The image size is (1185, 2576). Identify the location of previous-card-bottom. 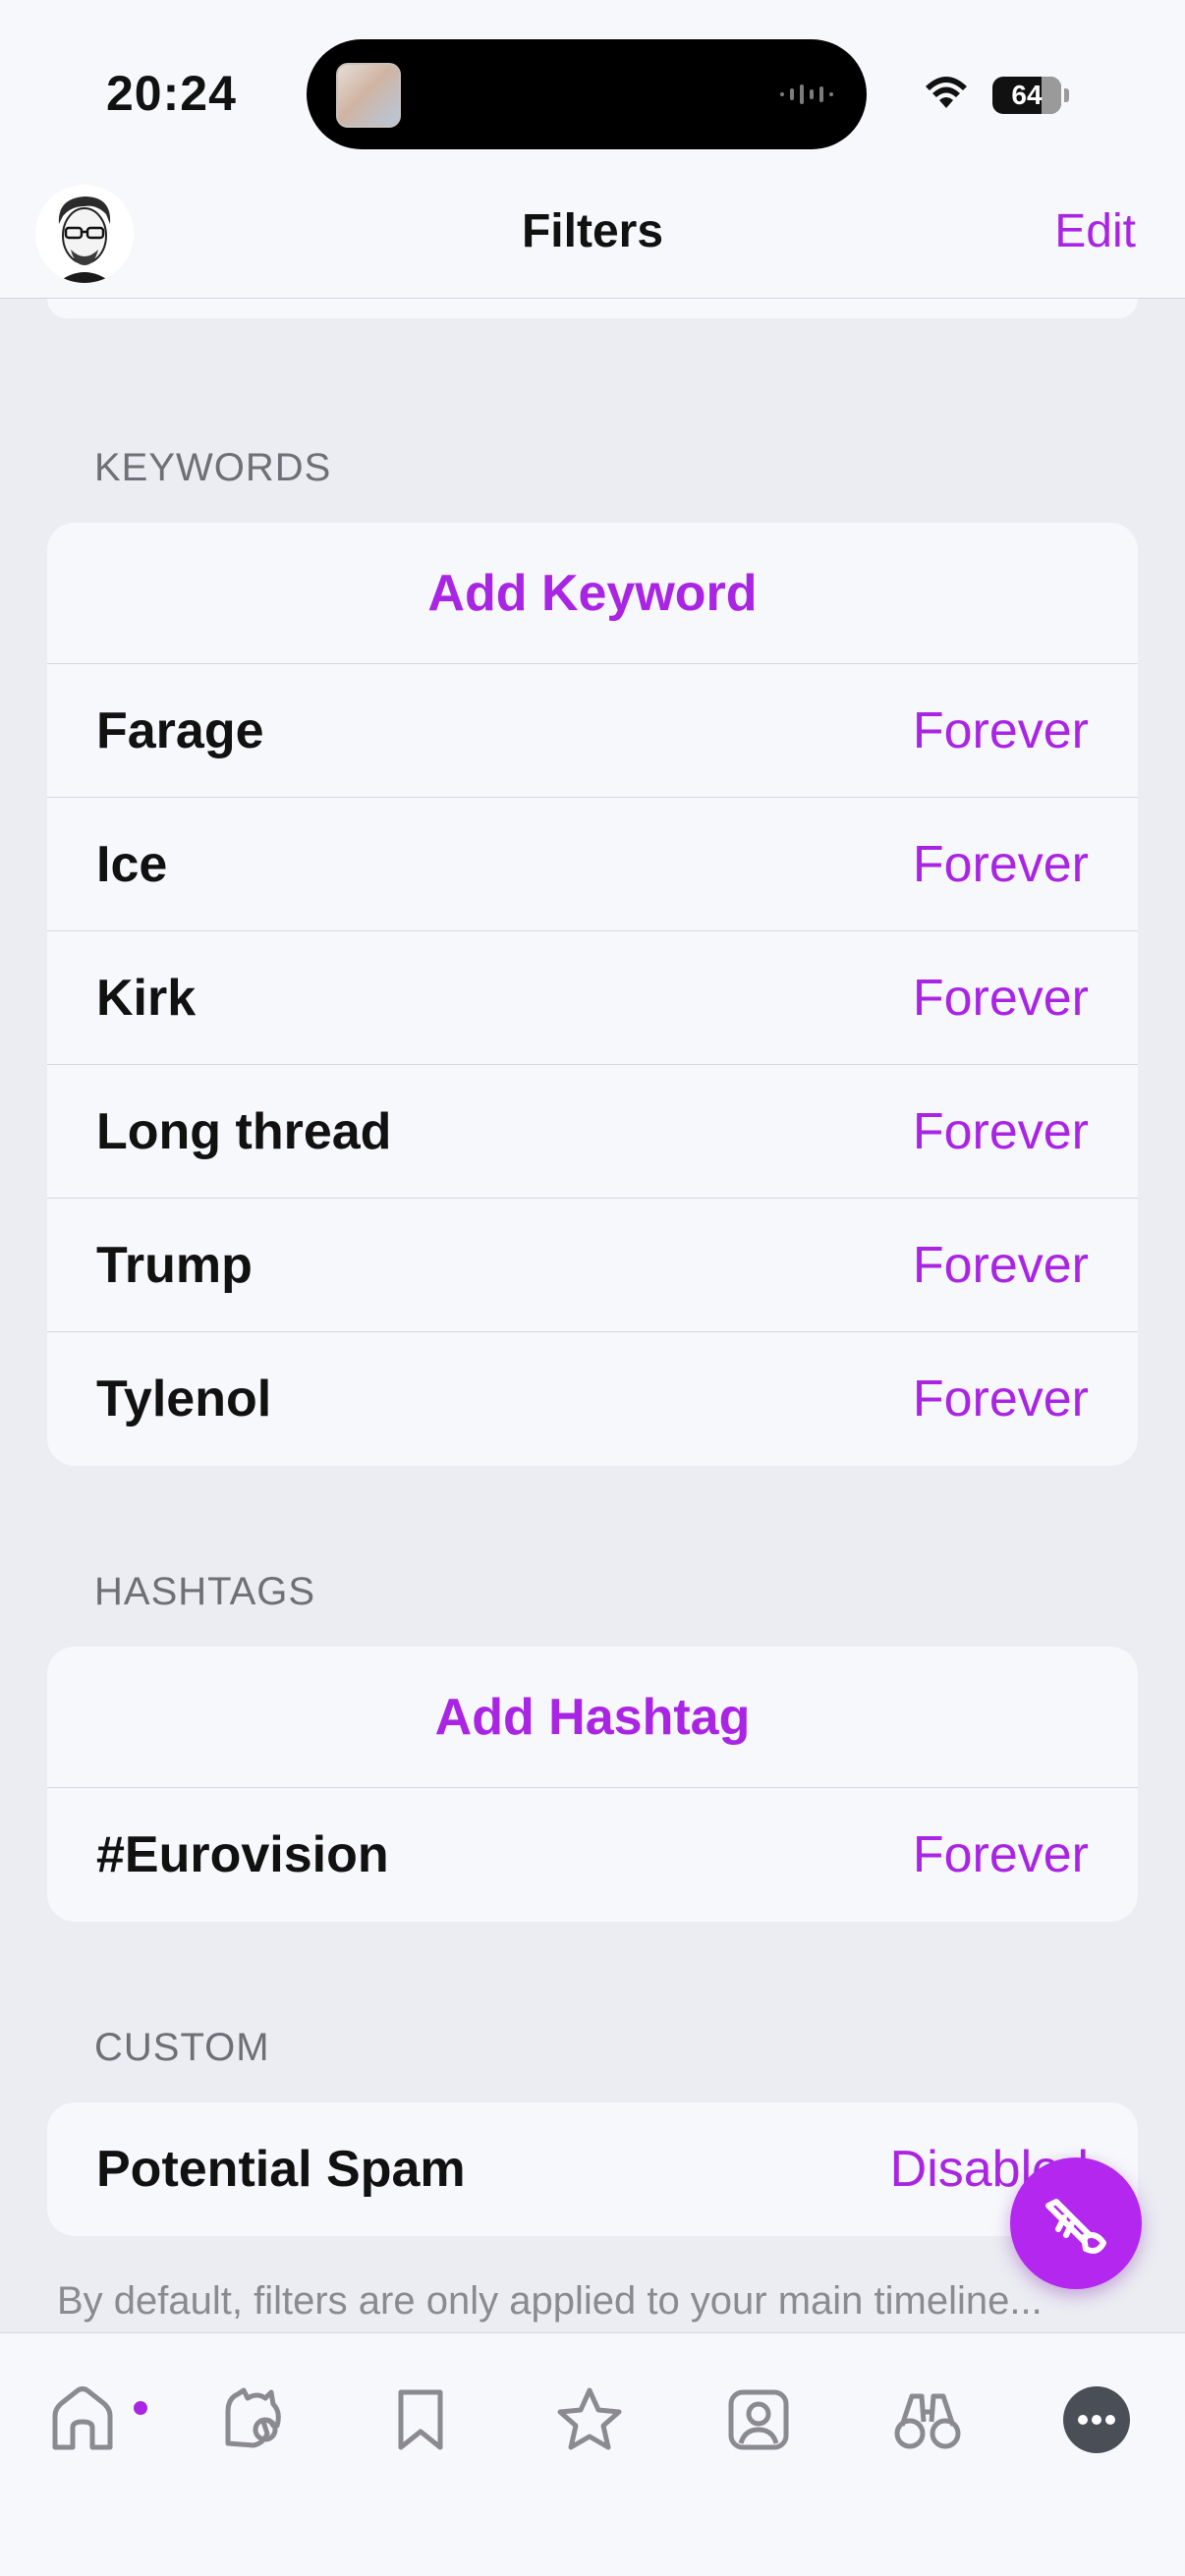
(592, 308).